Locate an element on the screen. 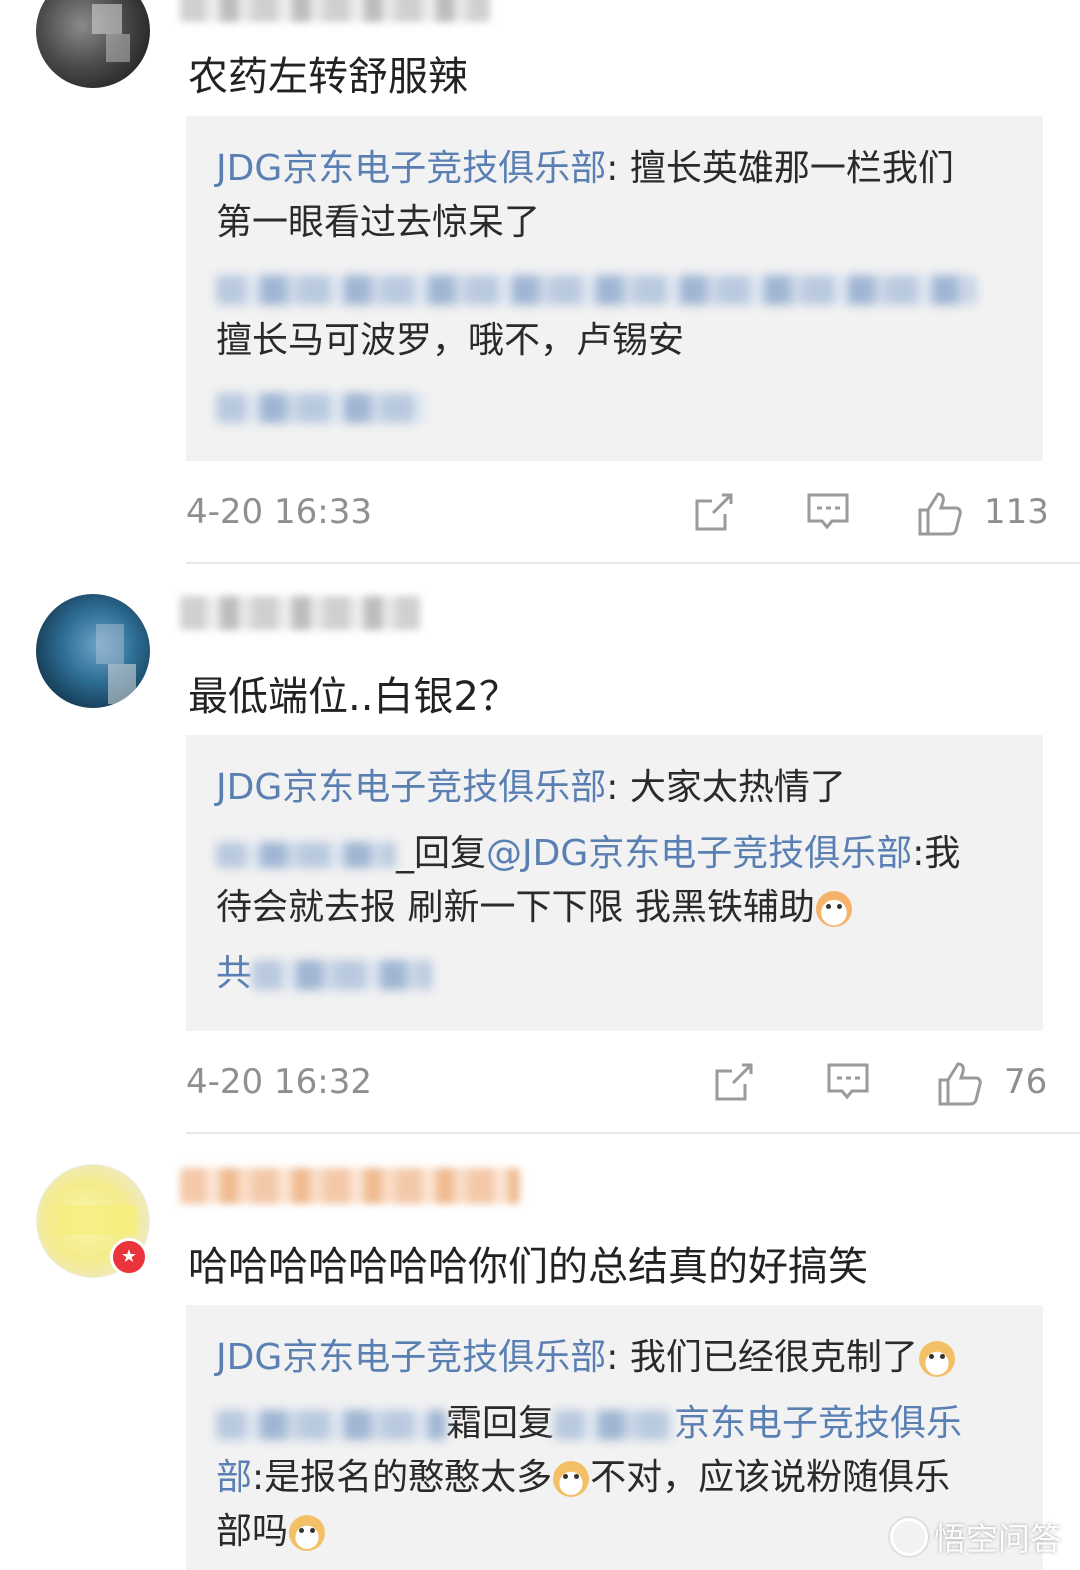 The height and width of the screenshot is (1570, 1080). watermark: 悟空问答 is located at coordinates (975, 1537).